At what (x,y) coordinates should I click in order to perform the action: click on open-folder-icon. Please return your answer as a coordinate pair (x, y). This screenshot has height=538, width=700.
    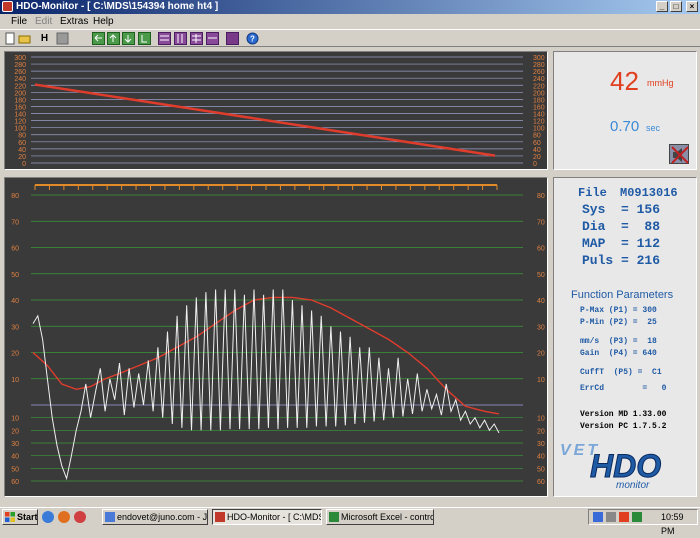
    Looking at the image, I should click on (24, 38).